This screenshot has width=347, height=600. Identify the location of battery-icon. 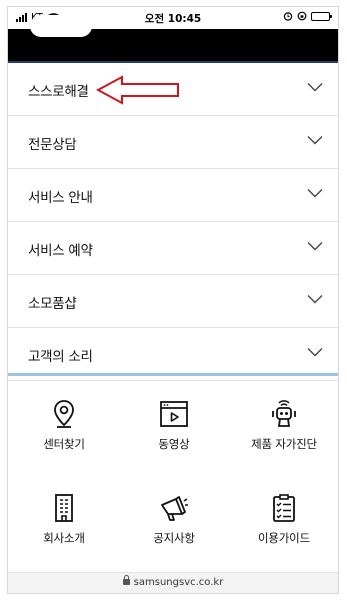
(321, 16).